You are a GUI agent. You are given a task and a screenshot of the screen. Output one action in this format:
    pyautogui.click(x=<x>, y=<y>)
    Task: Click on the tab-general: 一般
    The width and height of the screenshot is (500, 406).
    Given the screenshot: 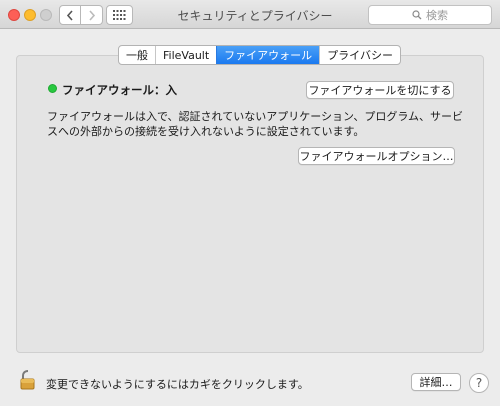 What is the action you would take?
    pyautogui.click(x=137, y=55)
    